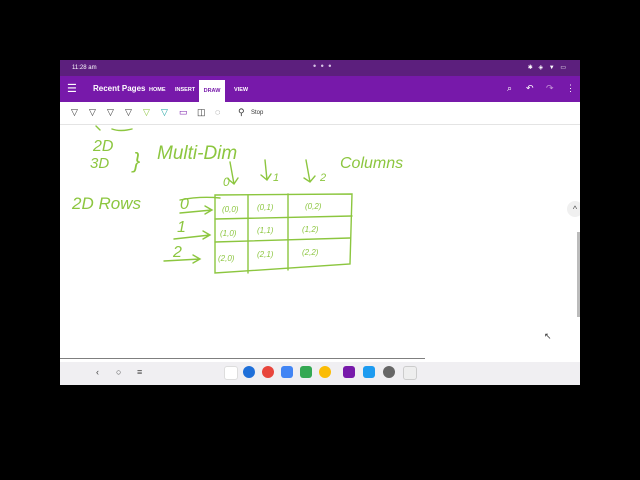 This screenshot has height=480, width=640. Describe the element at coordinates (230, 209) in the screenshot. I see `cell-0-0: (0,0)` at that location.